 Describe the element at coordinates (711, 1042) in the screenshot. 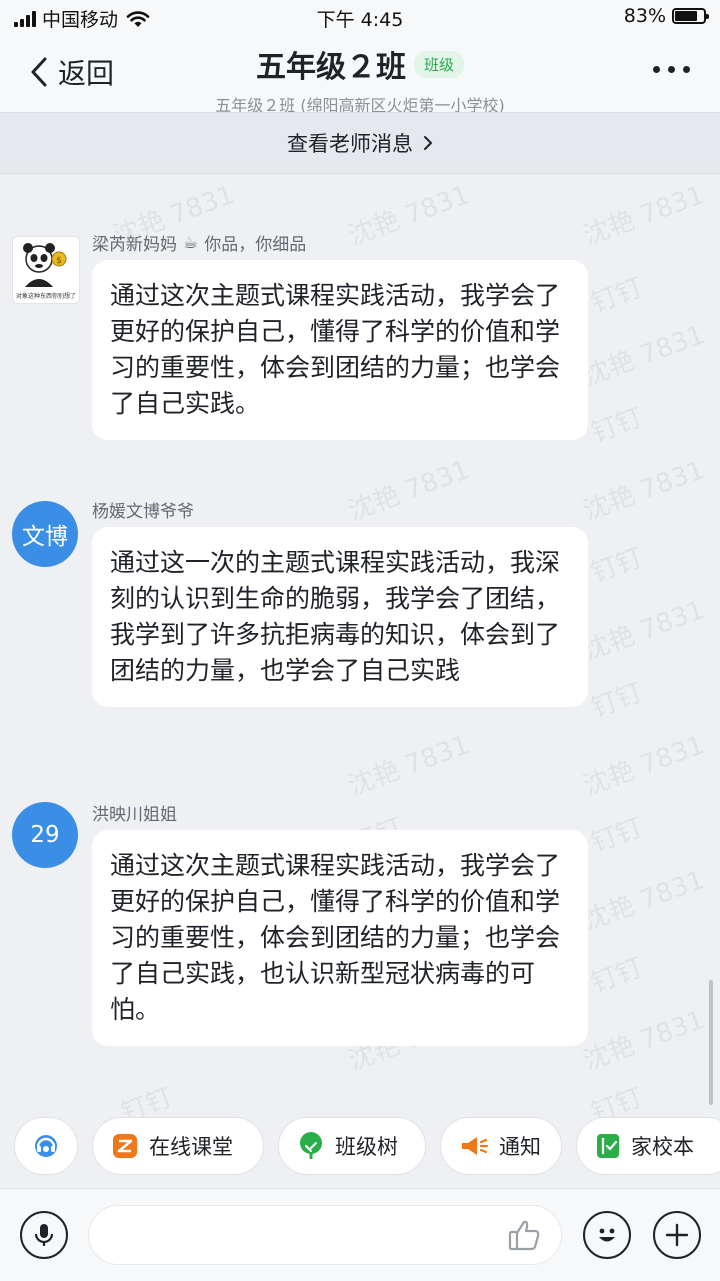

I see `scrollbar` at that location.